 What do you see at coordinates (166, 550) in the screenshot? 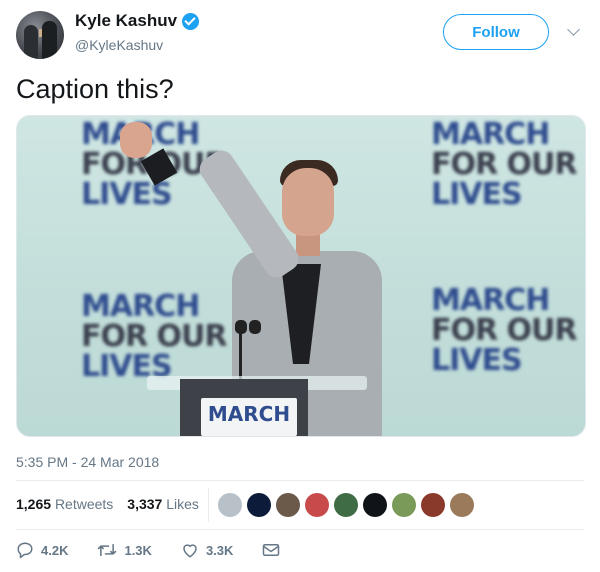
I see `tweet-actions: 4.2K 1.3K 3.3K` at bounding box center [166, 550].